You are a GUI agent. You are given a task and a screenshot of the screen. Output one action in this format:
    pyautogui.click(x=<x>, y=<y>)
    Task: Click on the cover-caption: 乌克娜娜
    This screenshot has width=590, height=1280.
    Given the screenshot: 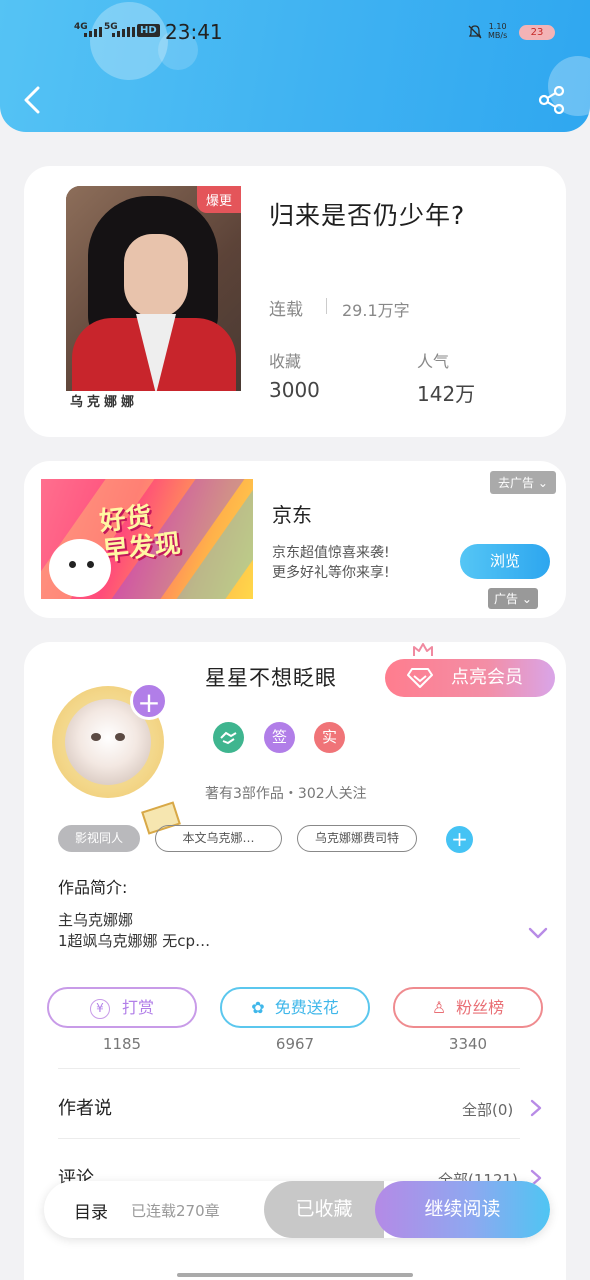 What is the action you would take?
    pyautogui.click(x=153, y=402)
    